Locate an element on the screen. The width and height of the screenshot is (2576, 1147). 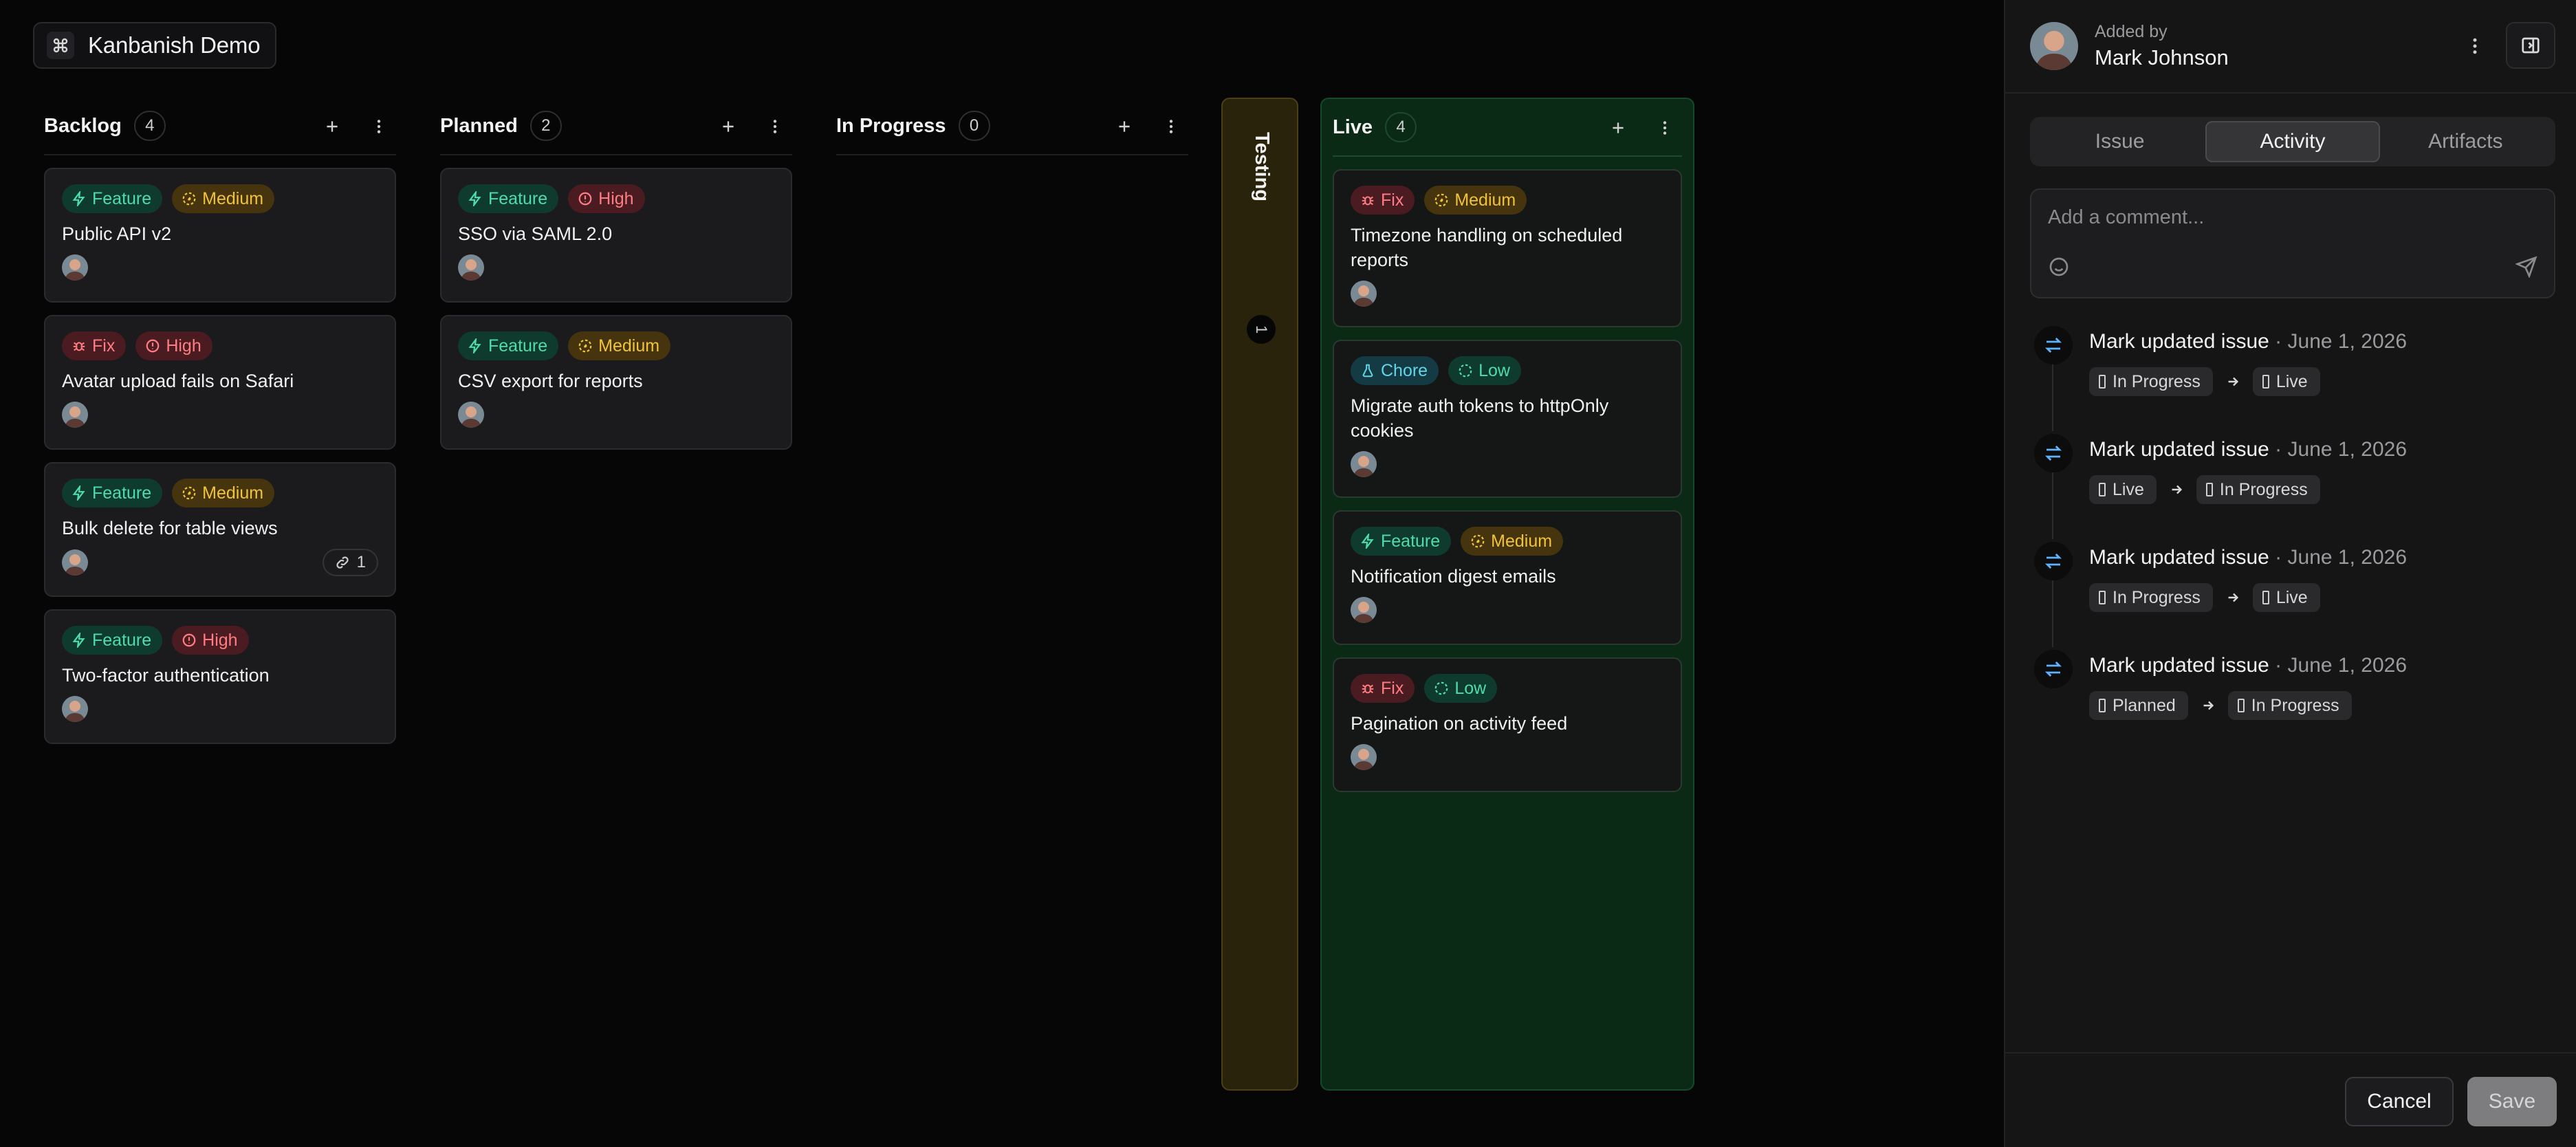
column-count: 0 is located at coordinates (974, 126).